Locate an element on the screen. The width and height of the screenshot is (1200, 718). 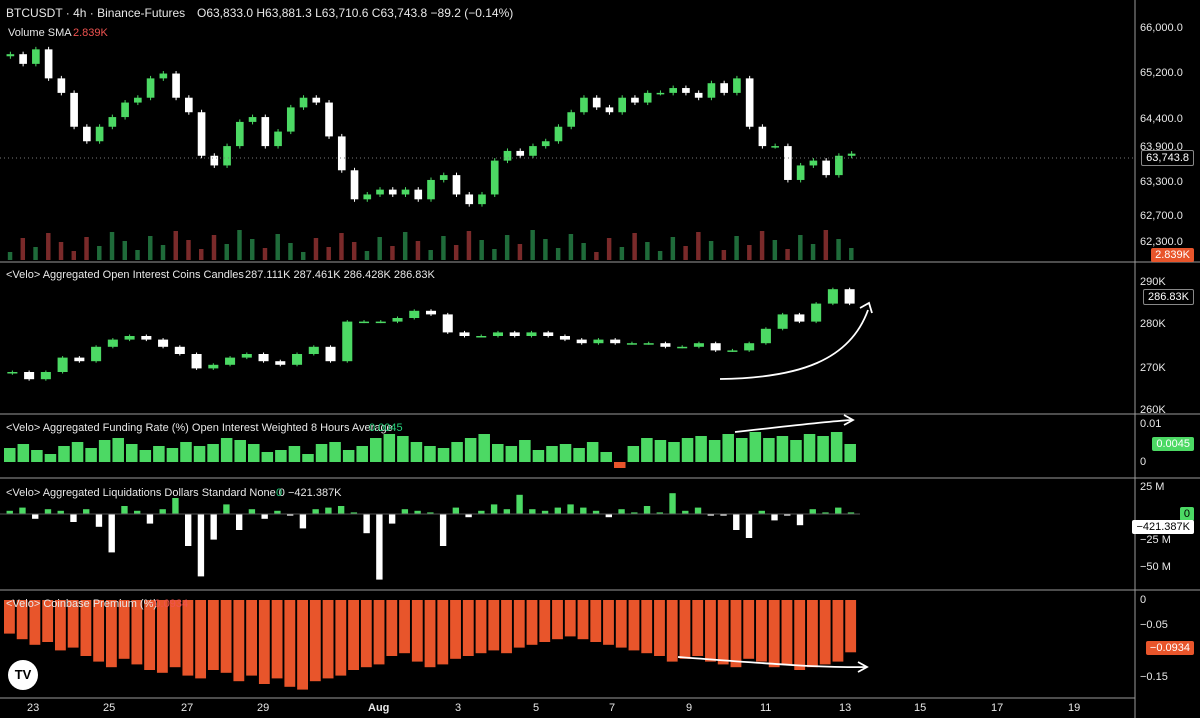
volume-sma-label: Volume SMA is located at coordinates (40, 33).